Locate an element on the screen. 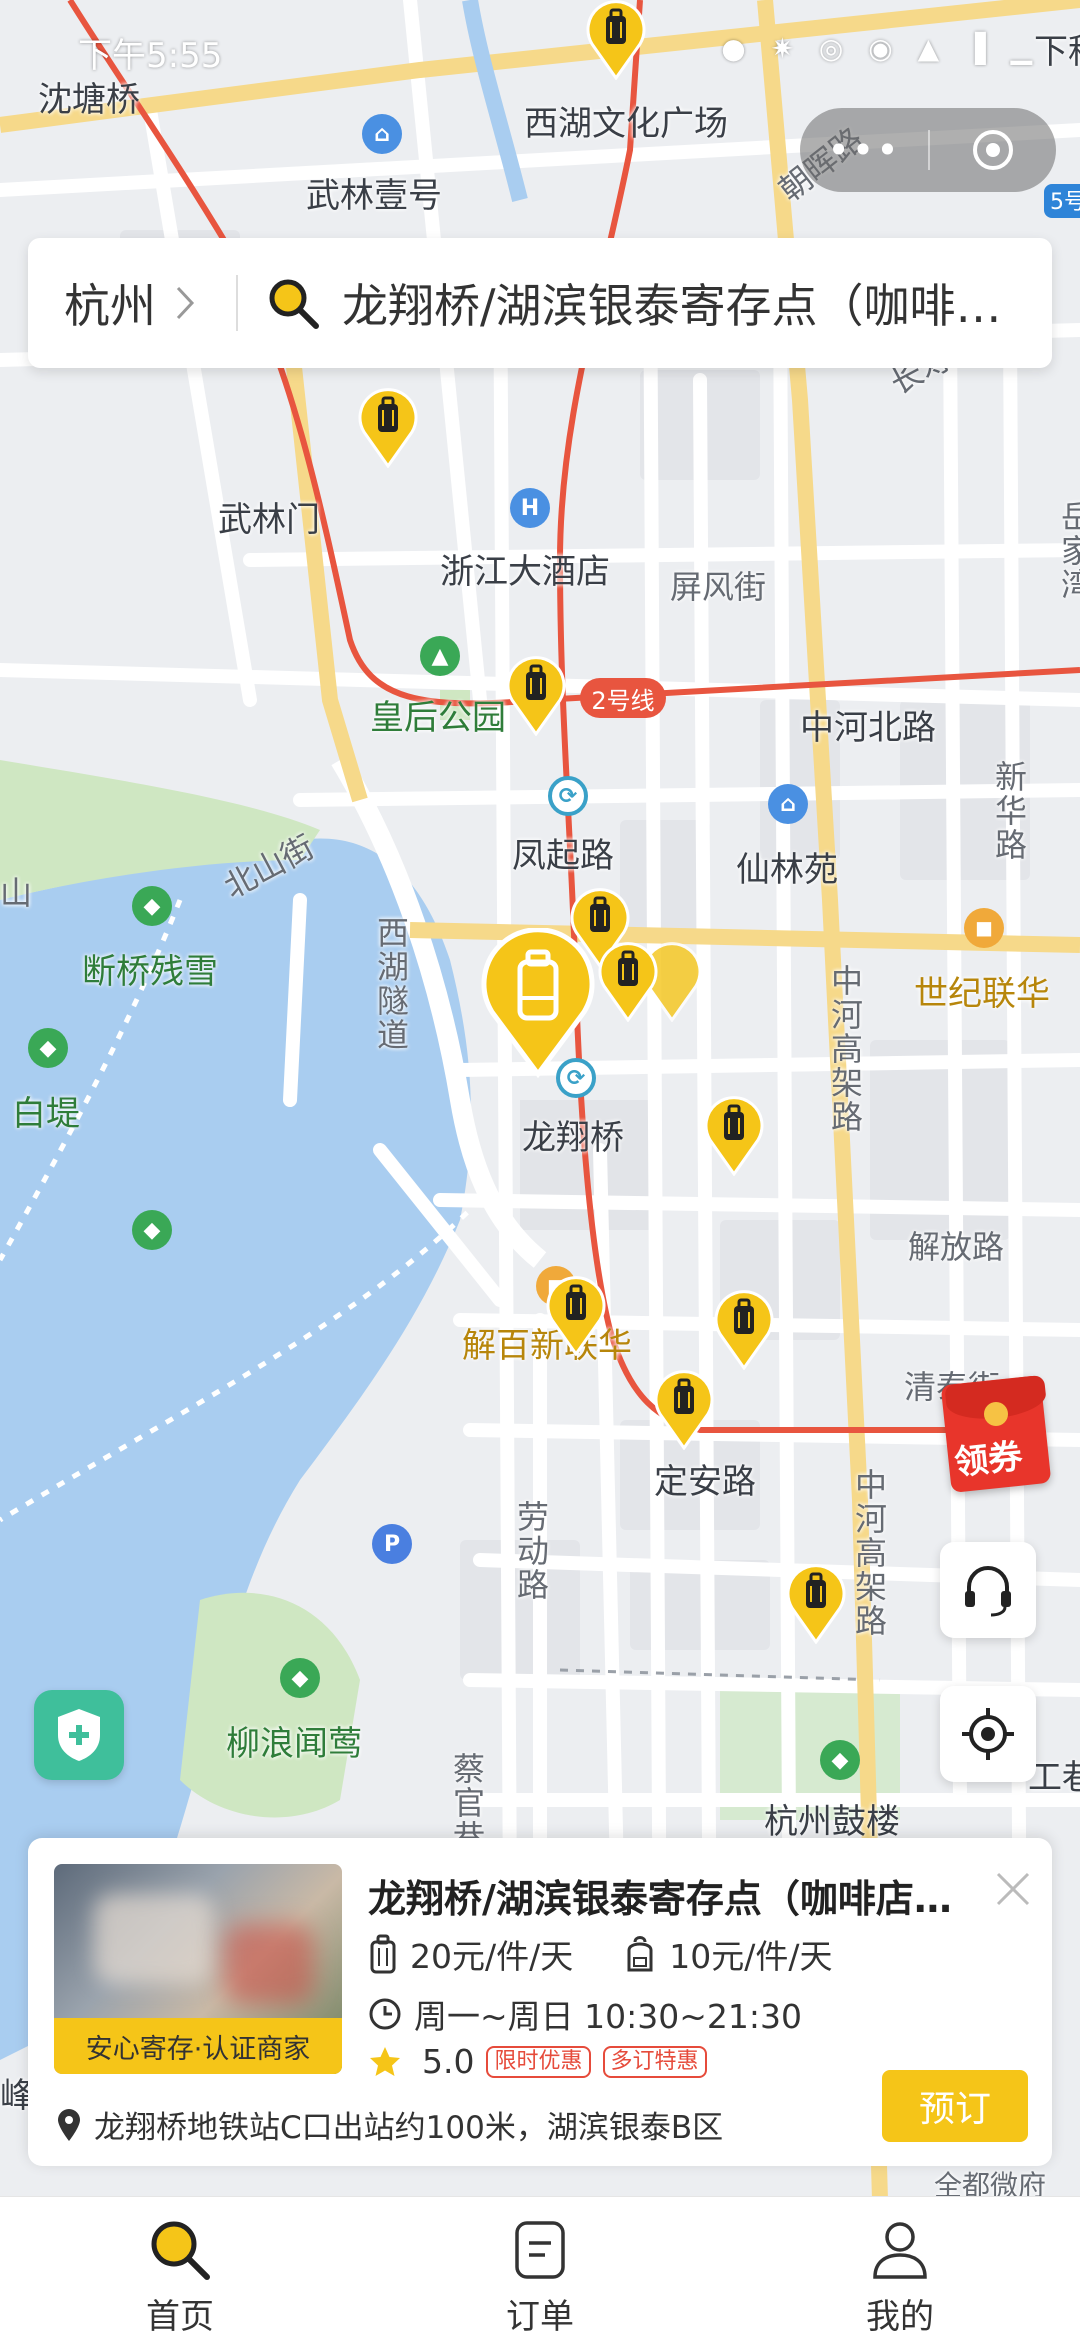 The image size is (1080, 2340). park-area is located at coordinates (270, 1705).